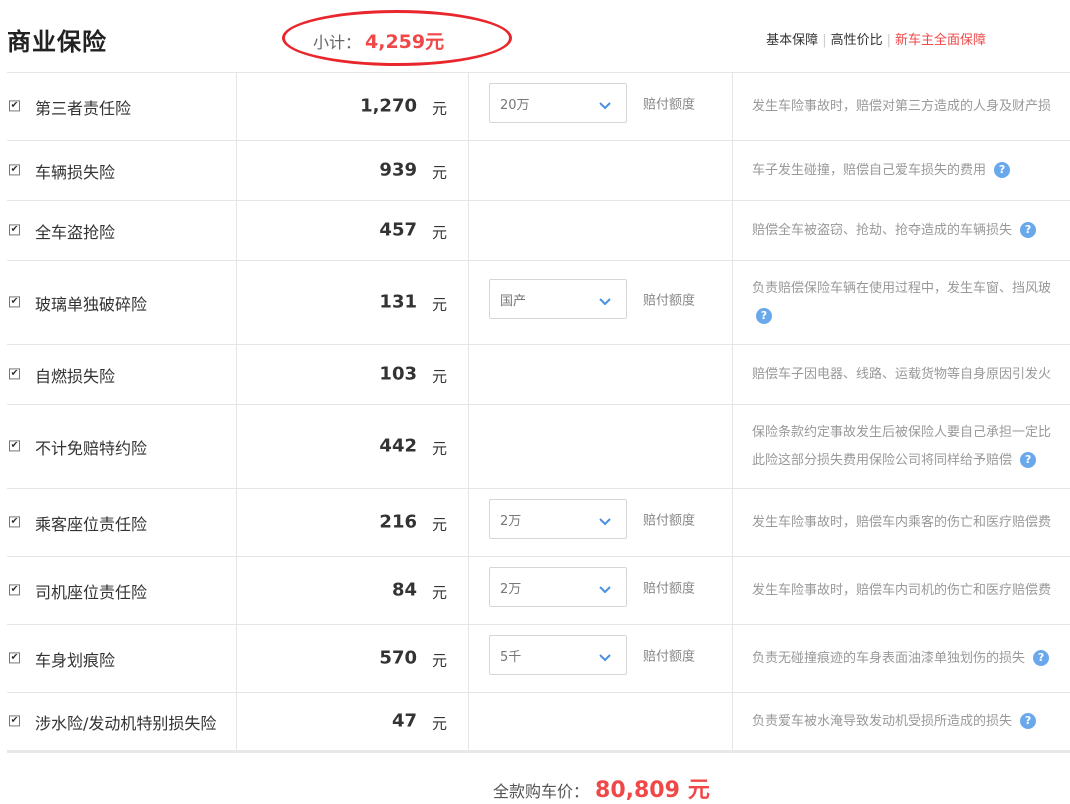  What do you see at coordinates (538, 171) in the screenshot?
I see `table-row: ✔ 车辆损失险 939 元 车子发生碰撞，赔偿自己爱车损失的费用?` at bounding box center [538, 171].